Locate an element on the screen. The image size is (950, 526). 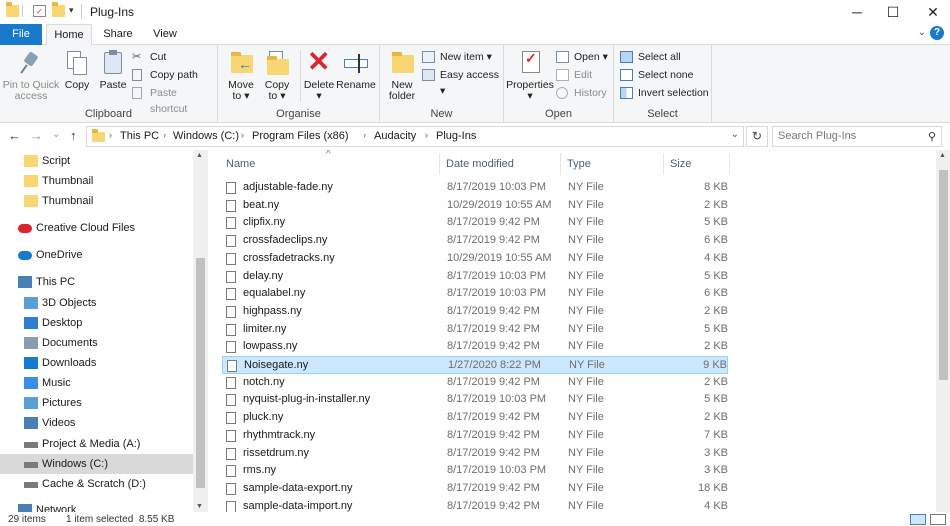
nav-item-3d-objects: 3D Objects is located at coordinates (96, 303).